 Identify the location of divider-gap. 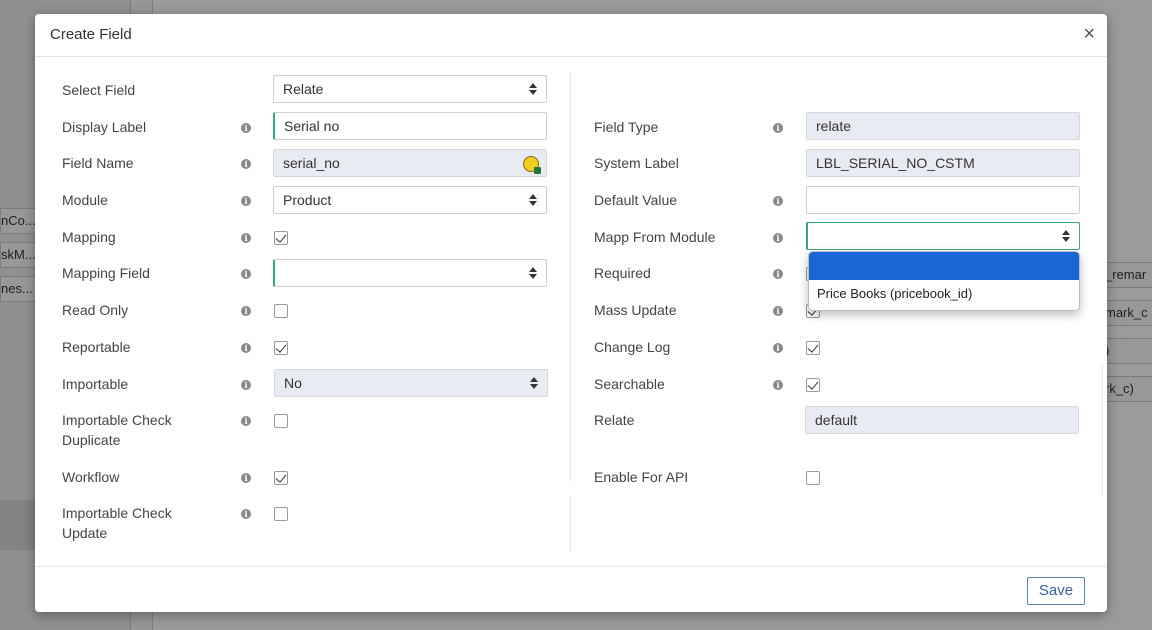
(571, 489).